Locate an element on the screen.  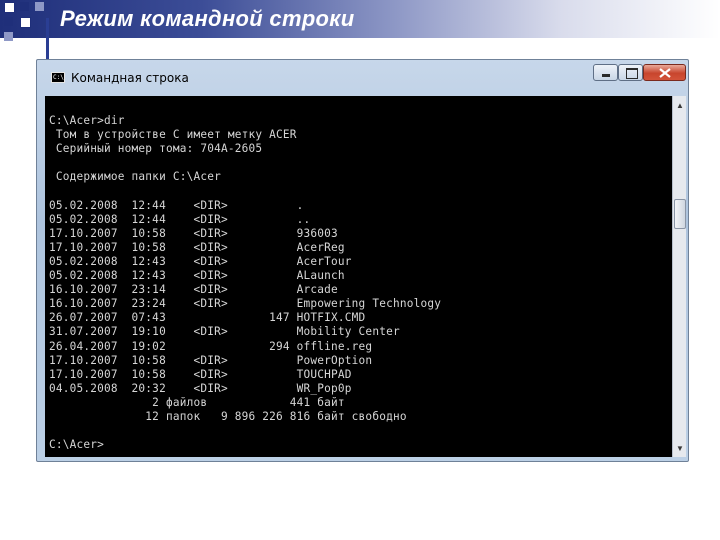
console-line: 05.02.2008 12:44 <DIR> .. is located at coordinates (180, 219).